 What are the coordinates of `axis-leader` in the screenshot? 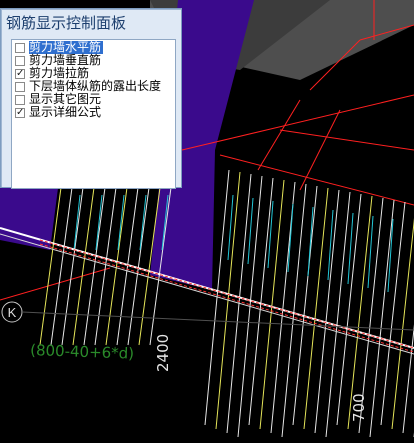 It's located at (217, 321).